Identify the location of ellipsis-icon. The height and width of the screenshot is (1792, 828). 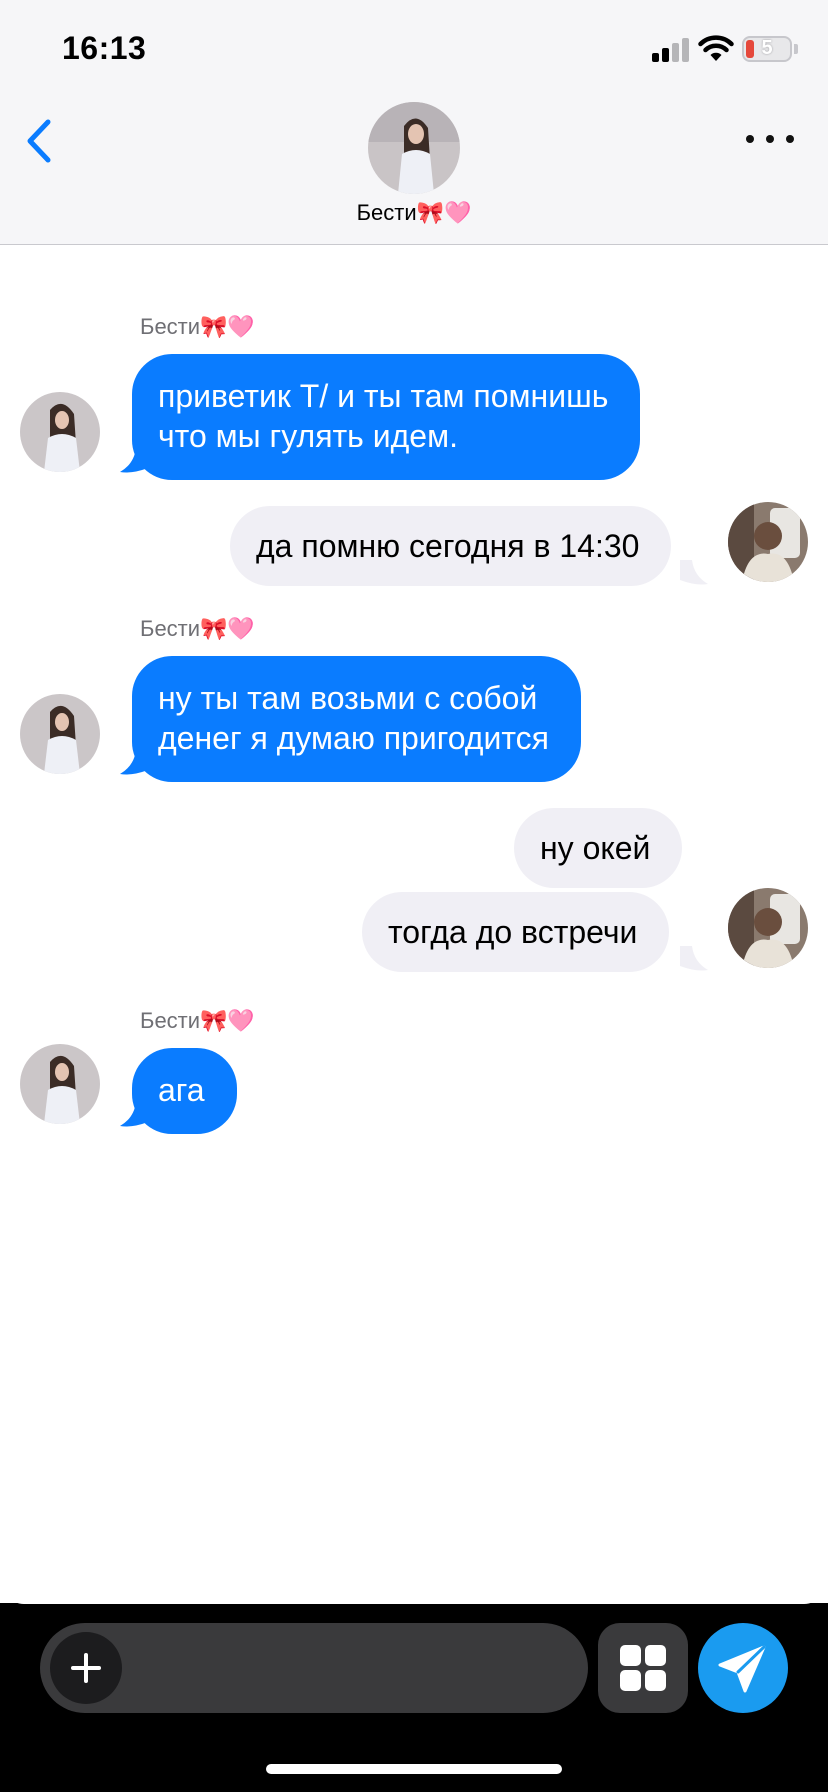
(750, 139).